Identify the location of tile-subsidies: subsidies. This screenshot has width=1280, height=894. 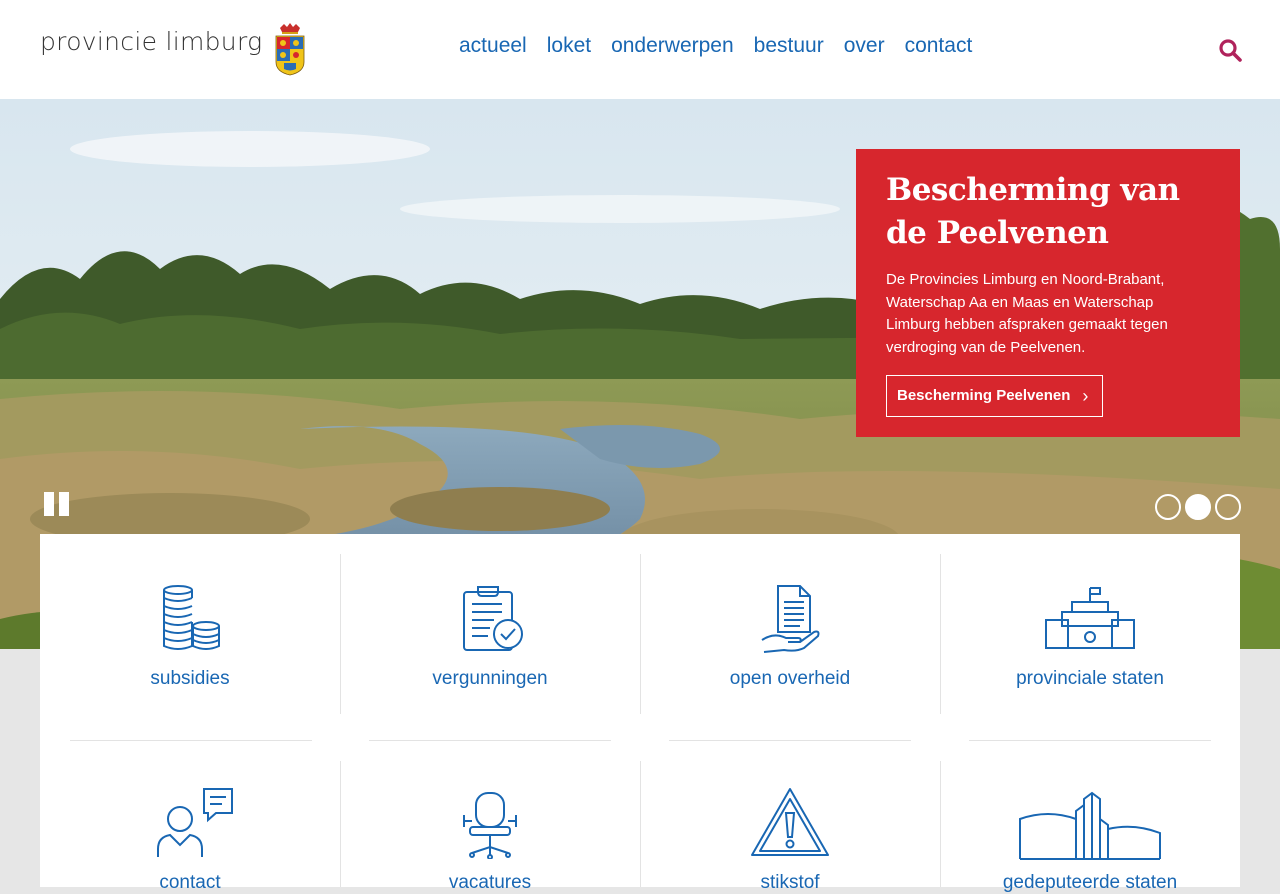
(190, 637).